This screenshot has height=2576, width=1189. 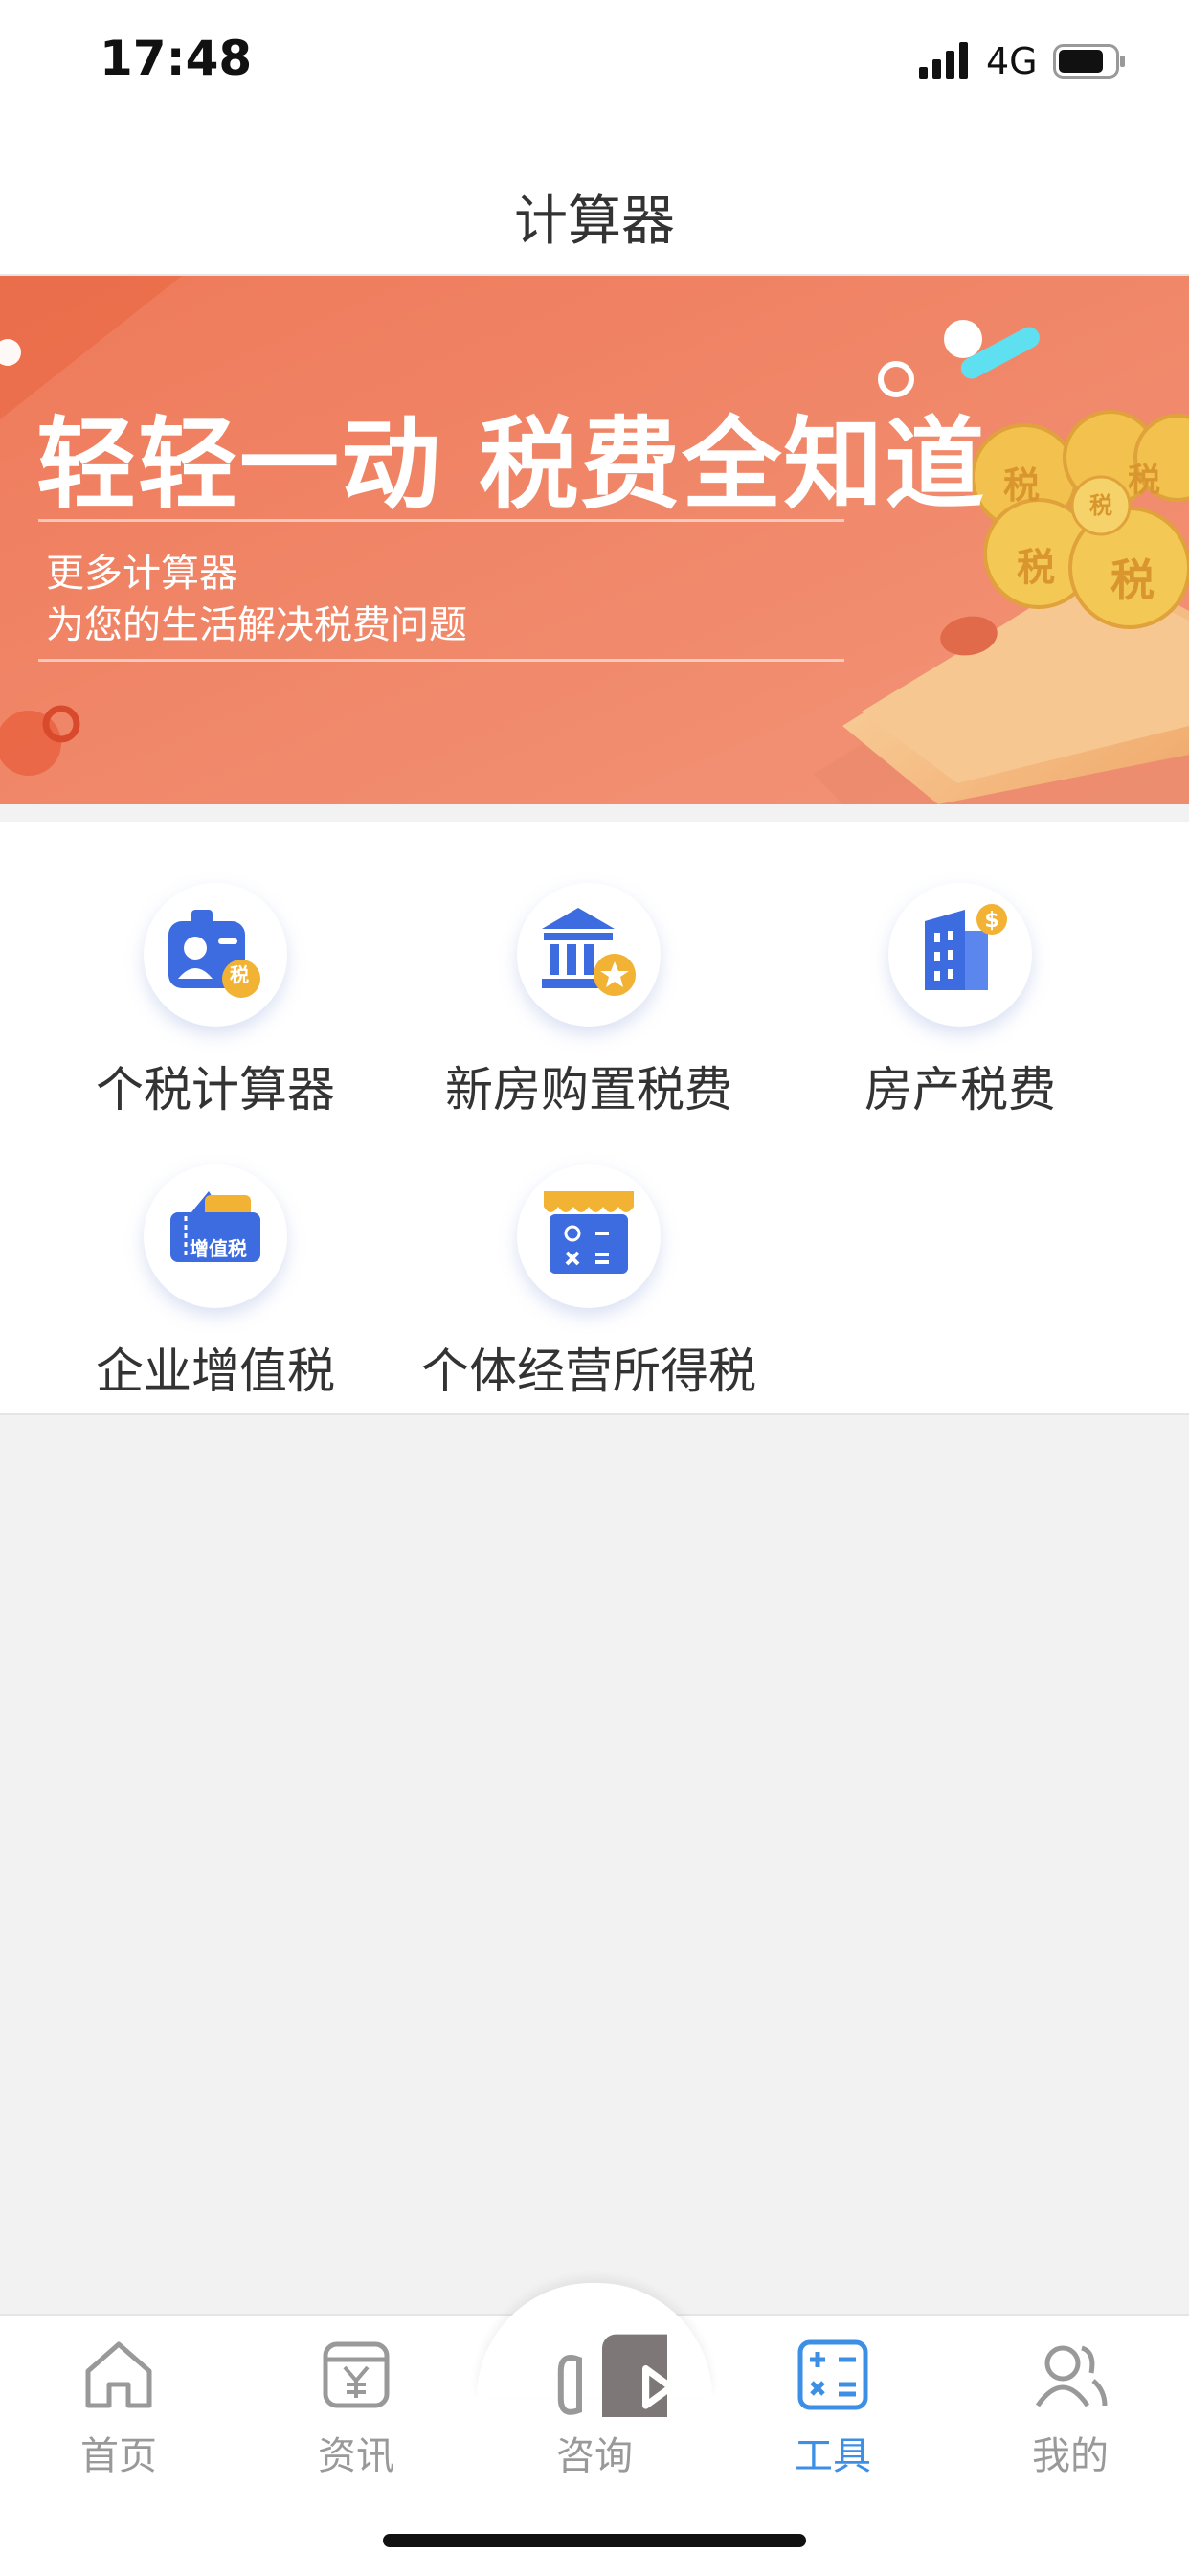 I want to click on home-icon, so click(x=118, y=2374).